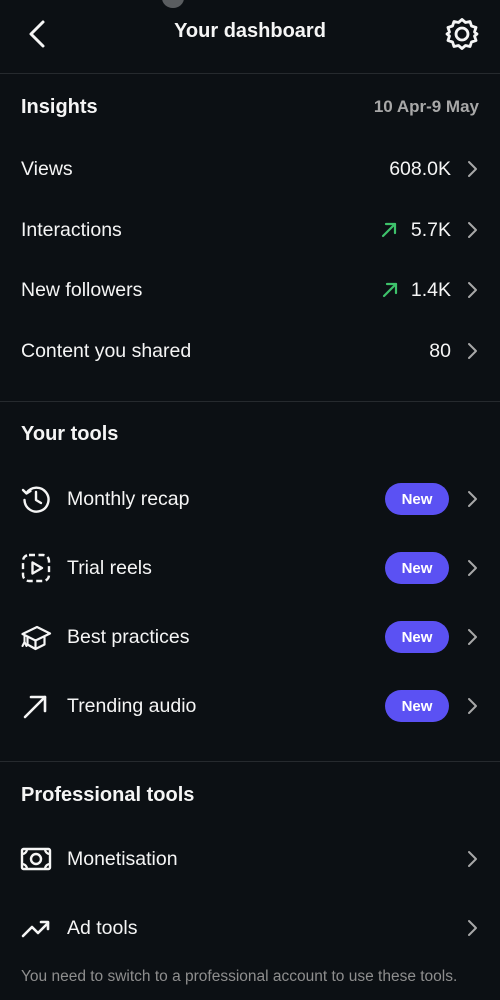  Describe the element at coordinates (250, 568) in the screenshot. I see `tool-row-trial-reels: Trial reels New` at that location.